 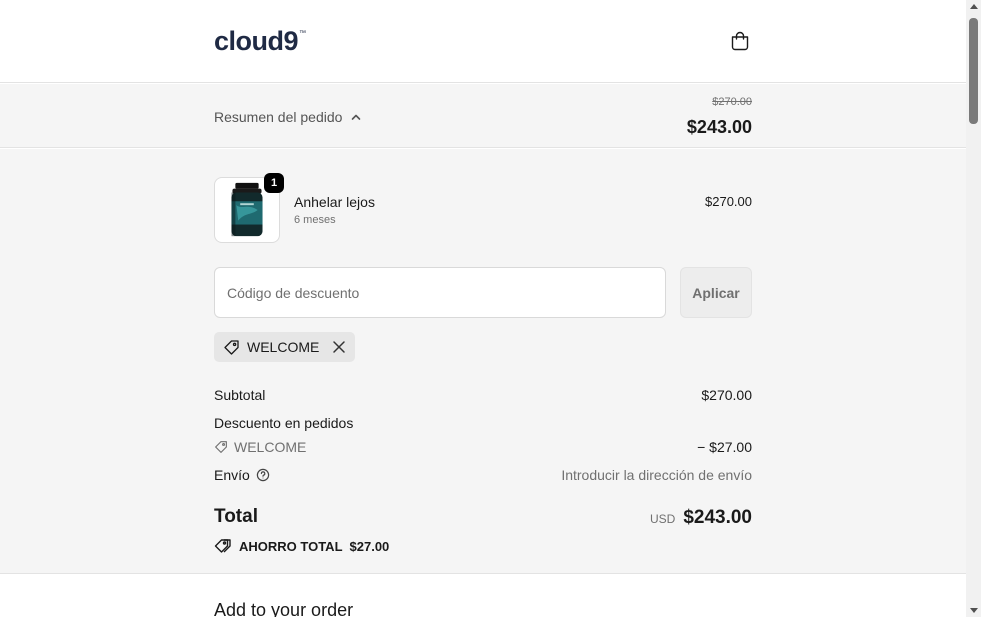 I want to click on applied-discount-code: WELCOME, so click(x=283, y=347).